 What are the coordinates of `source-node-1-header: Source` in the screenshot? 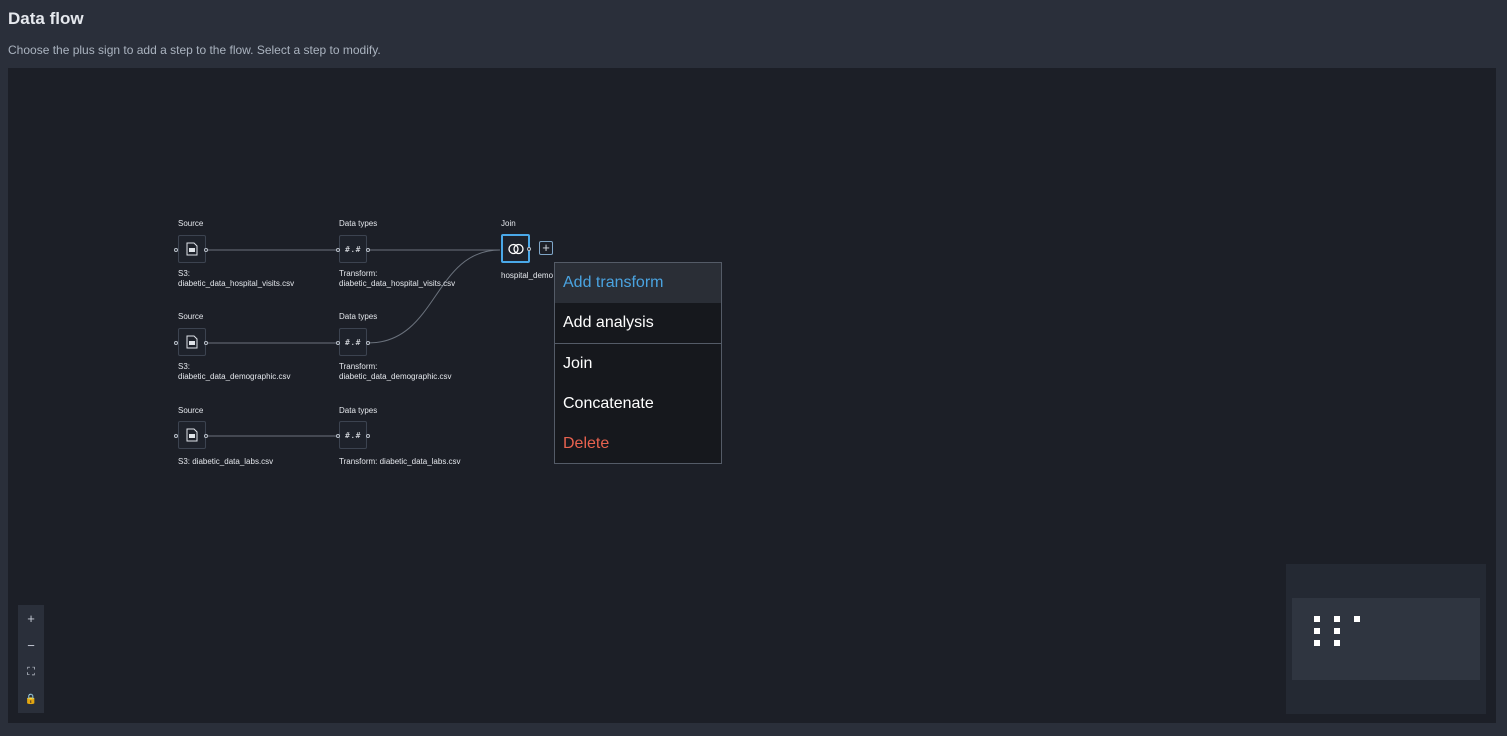 It's located at (191, 223).